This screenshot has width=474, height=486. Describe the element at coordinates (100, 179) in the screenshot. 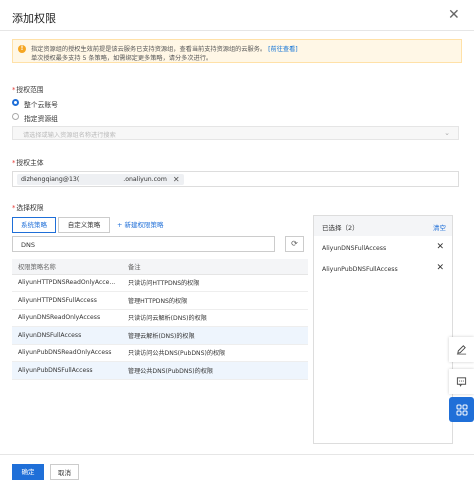

I see `principal-tag: dizhengqiang@13( .onaliyun.com ✕` at that location.